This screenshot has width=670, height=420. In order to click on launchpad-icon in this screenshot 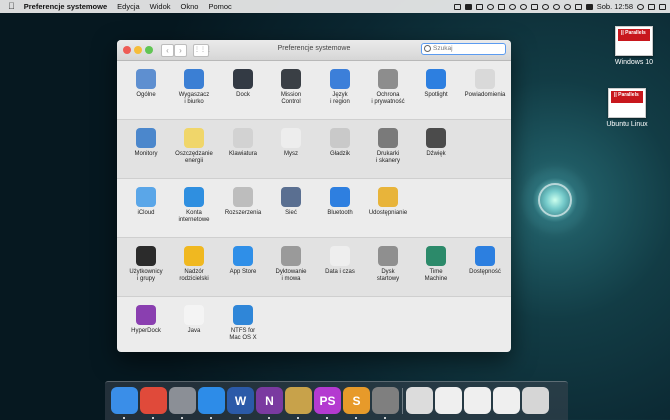, I will do `click(182, 400)`.